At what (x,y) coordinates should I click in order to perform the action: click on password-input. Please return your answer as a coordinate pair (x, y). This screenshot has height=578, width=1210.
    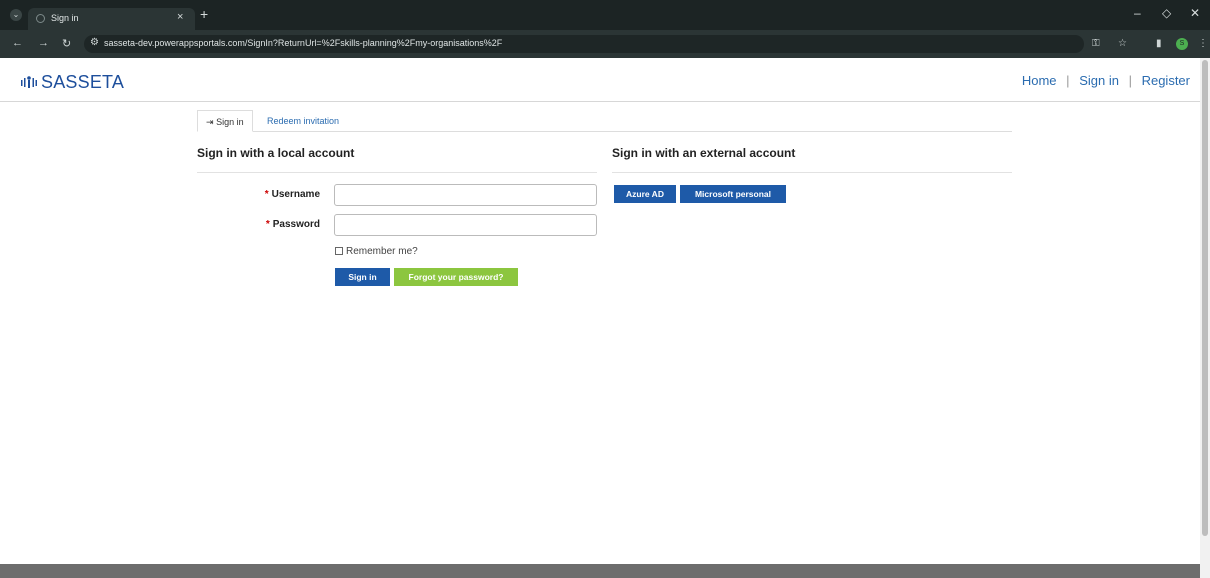
    Looking at the image, I should click on (465, 225).